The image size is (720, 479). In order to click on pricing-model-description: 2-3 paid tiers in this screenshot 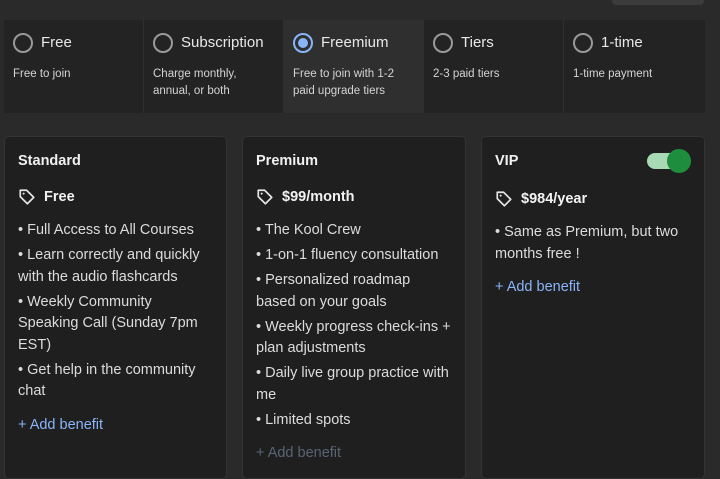, I will do `click(466, 74)`.